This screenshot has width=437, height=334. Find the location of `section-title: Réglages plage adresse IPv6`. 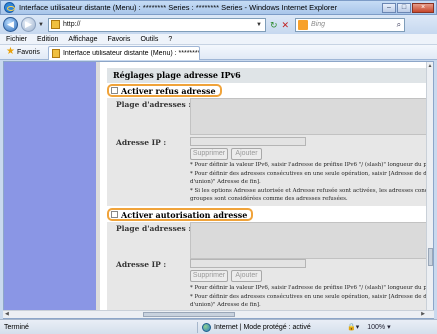

section-title: Réglages plage adresse IPv6 is located at coordinates (270, 75).